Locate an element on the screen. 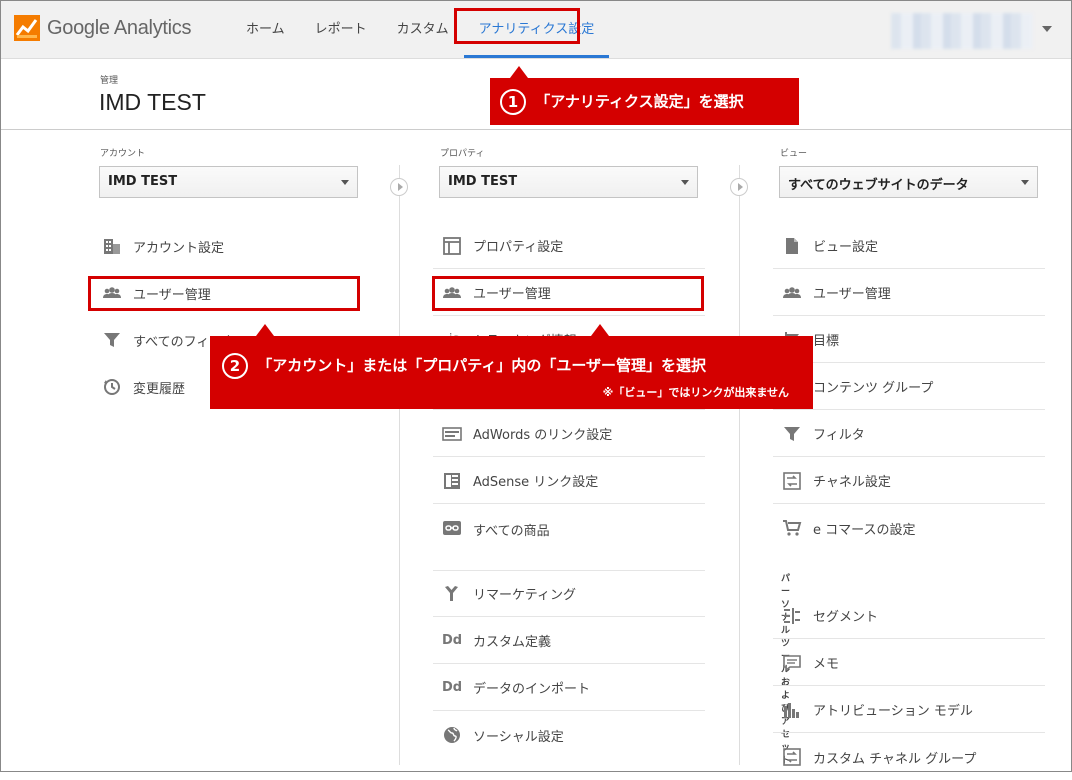 The height and width of the screenshot is (780, 1072). analytics-logo-icon is located at coordinates (27, 28).